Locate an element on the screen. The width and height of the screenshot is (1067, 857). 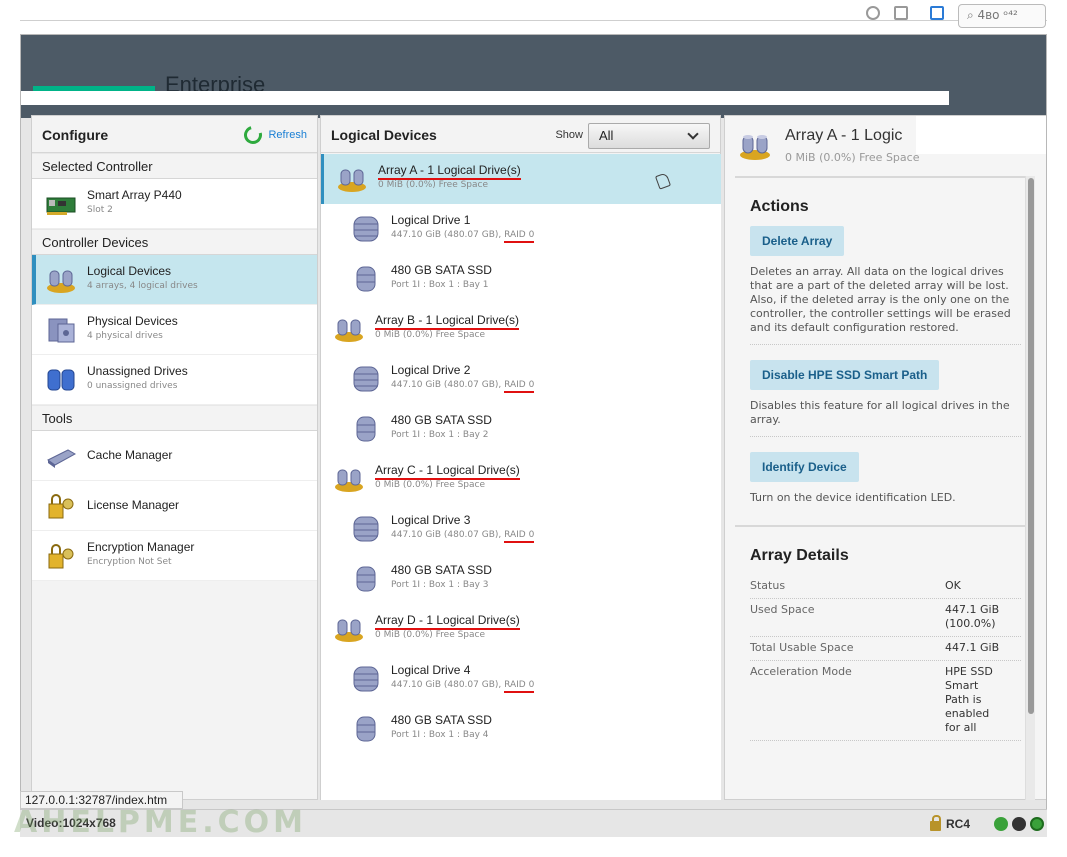
row-label: Logical Drive 3 is located at coordinates (431, 520).